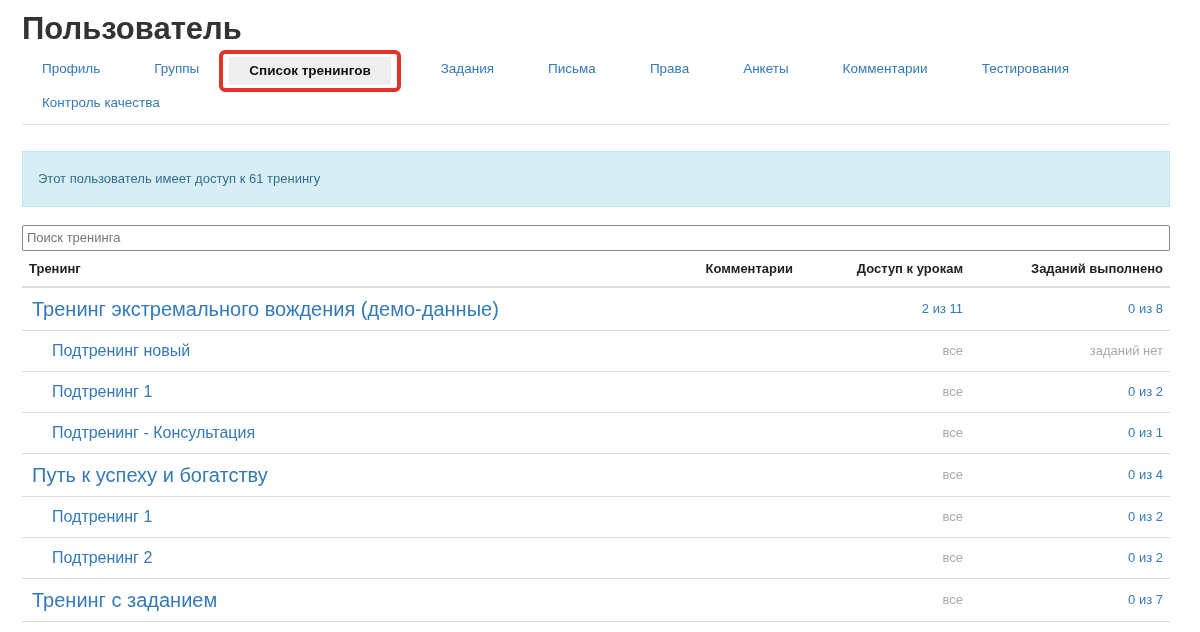  I want to click on training-link: Путь к успеху и богатству, so click(148, 474).